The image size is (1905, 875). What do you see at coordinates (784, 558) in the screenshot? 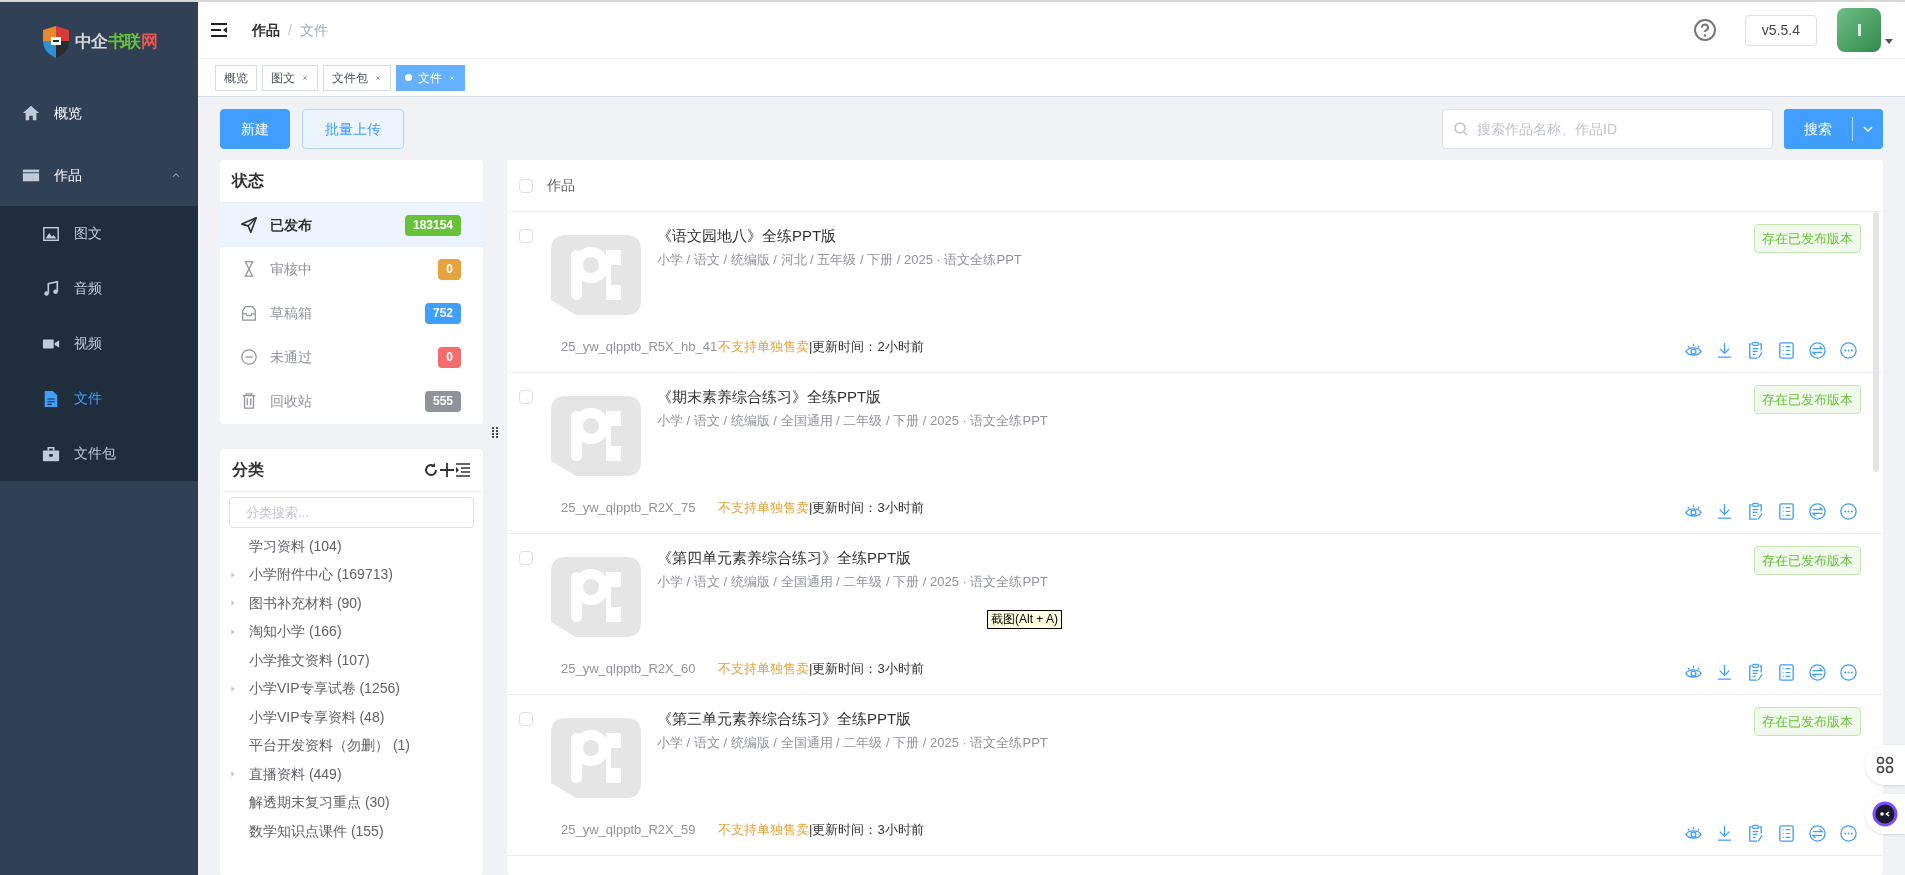
I see `work-title: 《第四单元素养综合练习》全练PPT版` at bounding box center [784, 558].